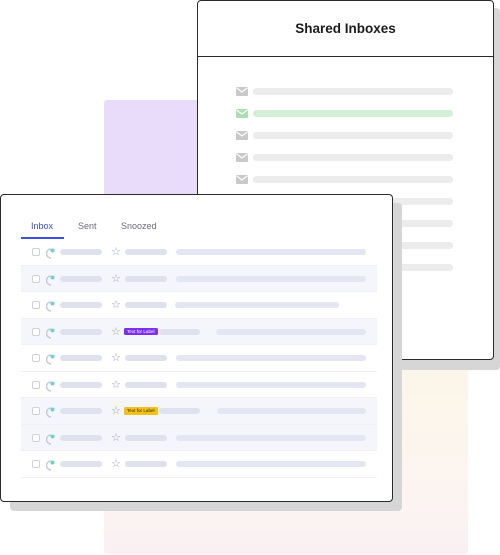 The width and height of the screenshot is (500, 555). What do you see at coordinates (199, 227) in the screenshot?
I see `inbox-tabs: Inbox Sent Snoozed` at bounding box center [199, 227].